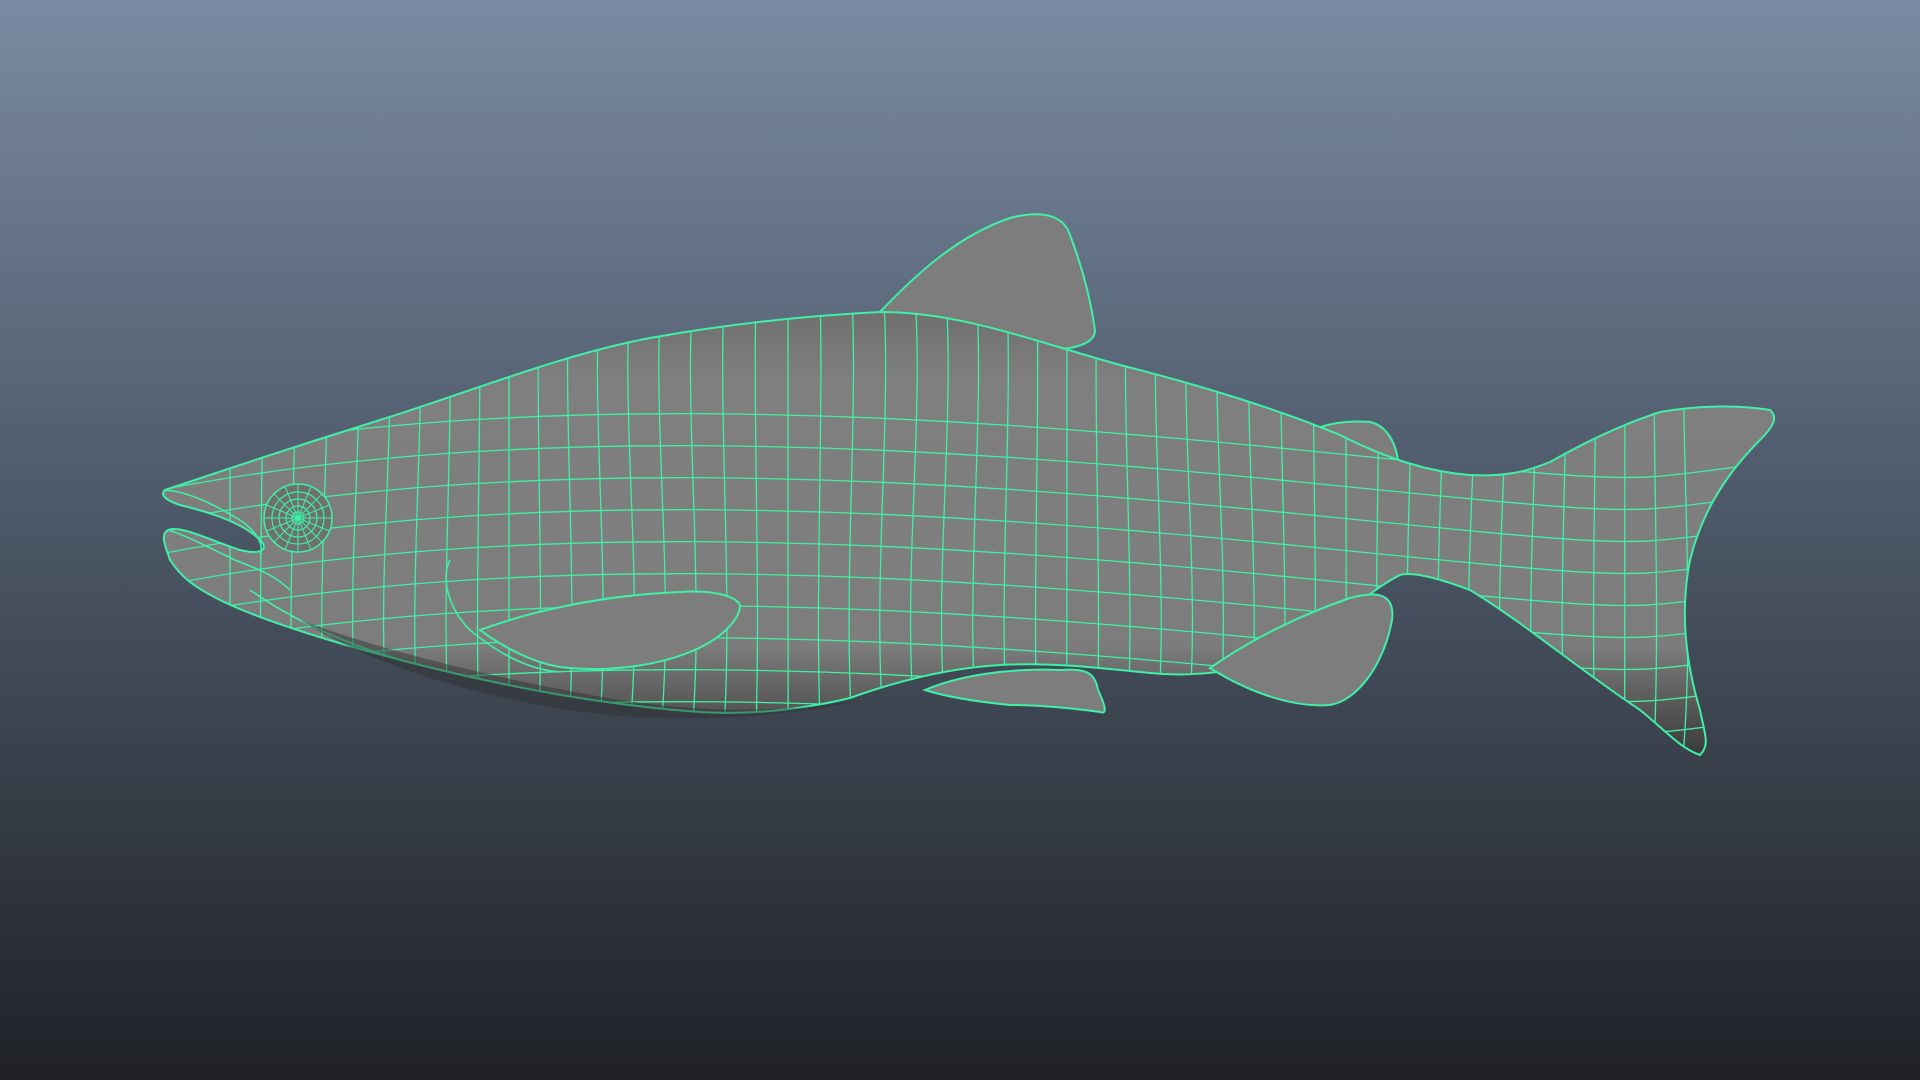 The width and height of the screenshot is (1920, 1080). Describe the element at coordinates (298, 518) in the screenshot. I see `eye` at that location.